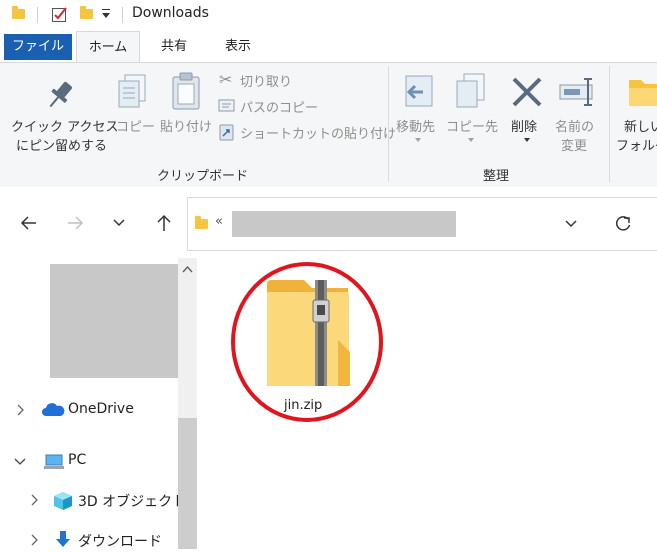 This screenshot has height=552, width=657. What do you see at coordinates (54, 461) in the screenshot?
I see `computer-icon` at bounding box center [54, 461].